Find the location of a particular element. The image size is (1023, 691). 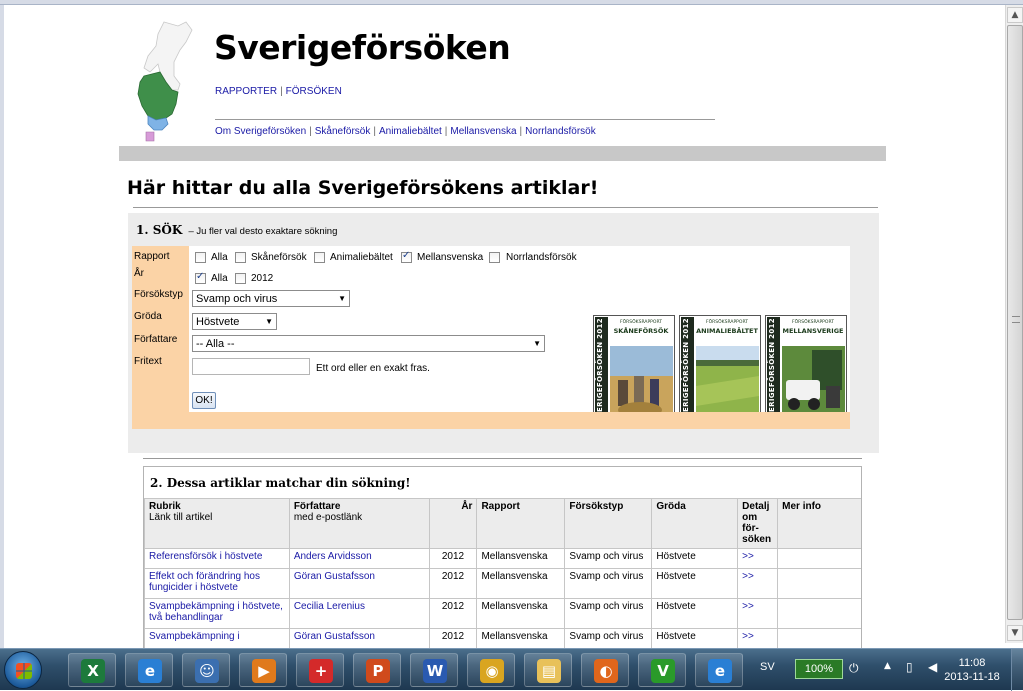

subnav-mellansvenska-link: Mellansvenska is located at coordinates (483, 131).